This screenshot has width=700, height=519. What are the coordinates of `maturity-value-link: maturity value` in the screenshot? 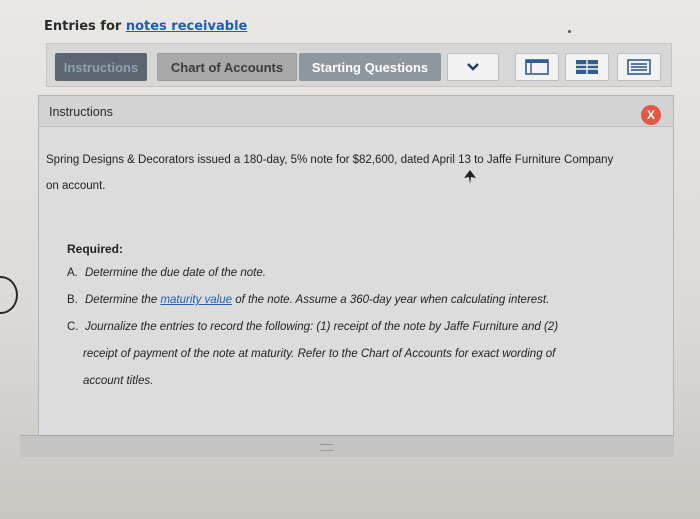 It's located at (196, 300).